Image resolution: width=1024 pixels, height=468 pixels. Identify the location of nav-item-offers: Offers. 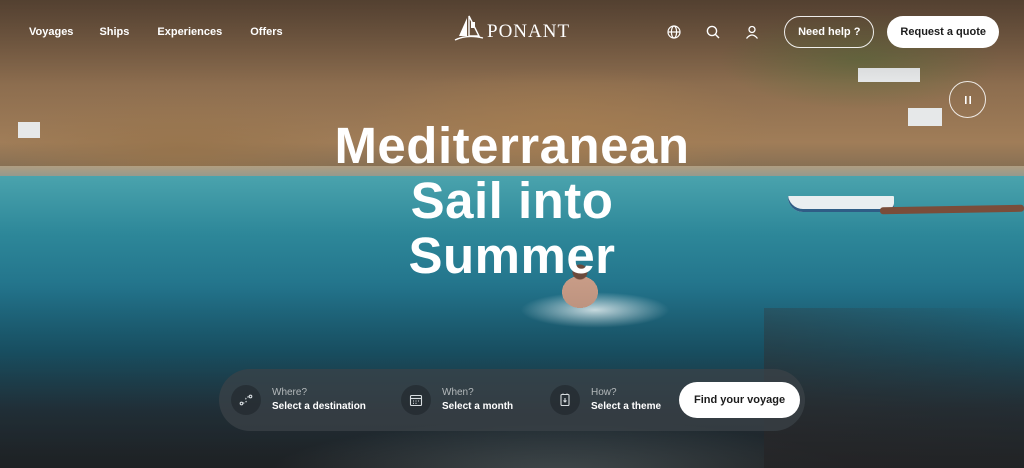
(266, 32).